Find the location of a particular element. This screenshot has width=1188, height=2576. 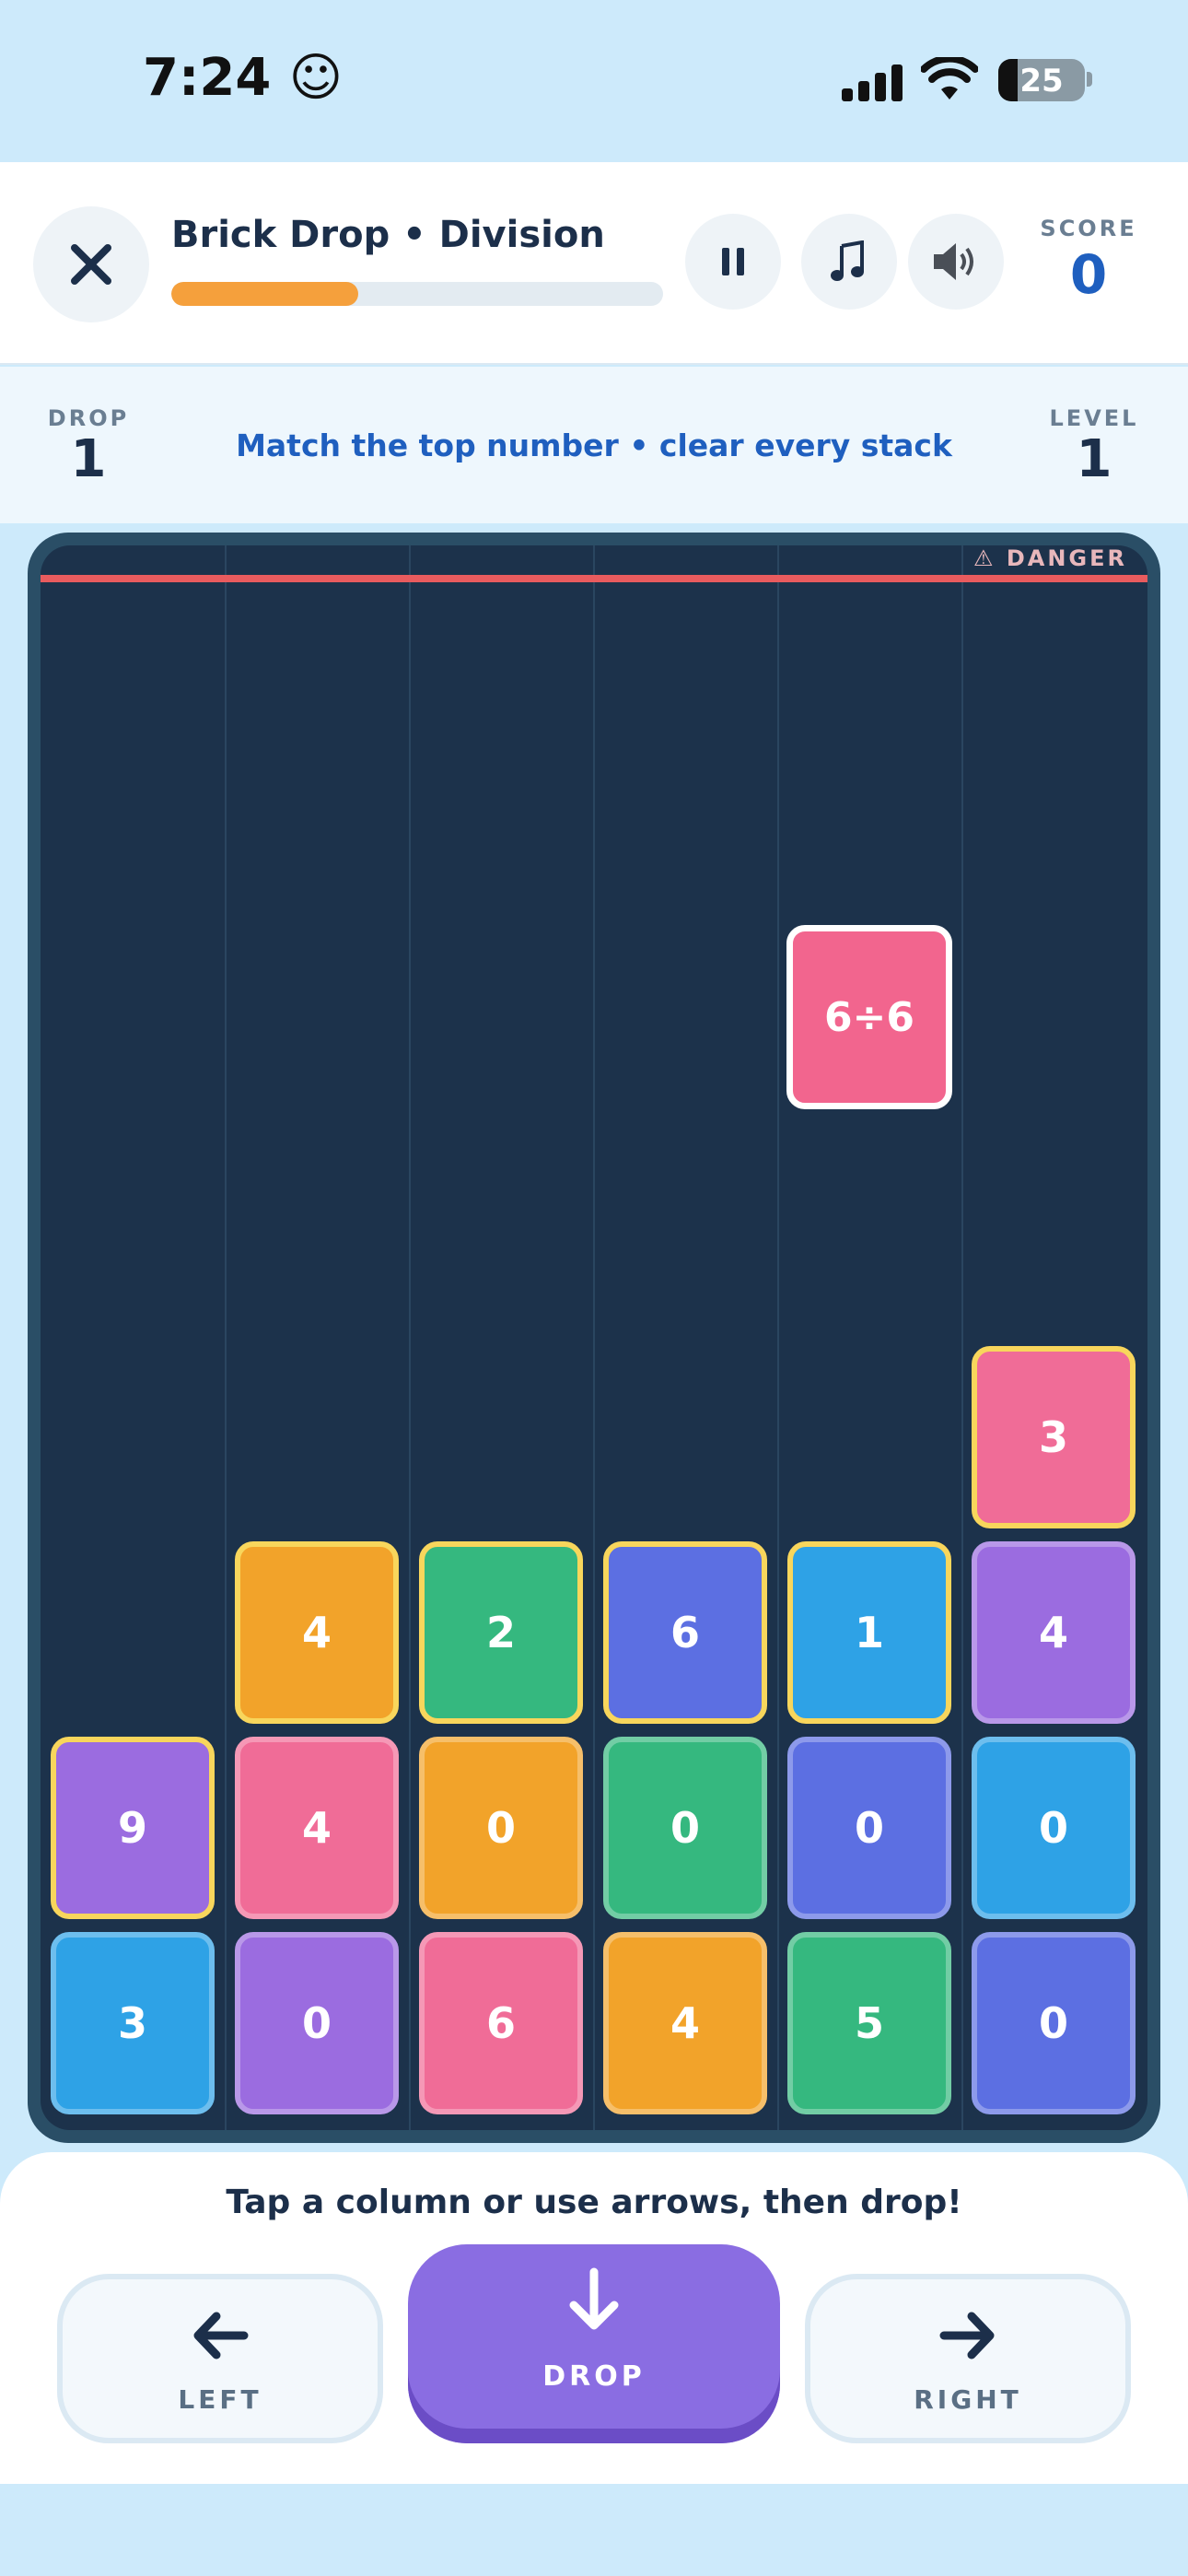

score-value: 0 is located at coordinates (1088, 274).